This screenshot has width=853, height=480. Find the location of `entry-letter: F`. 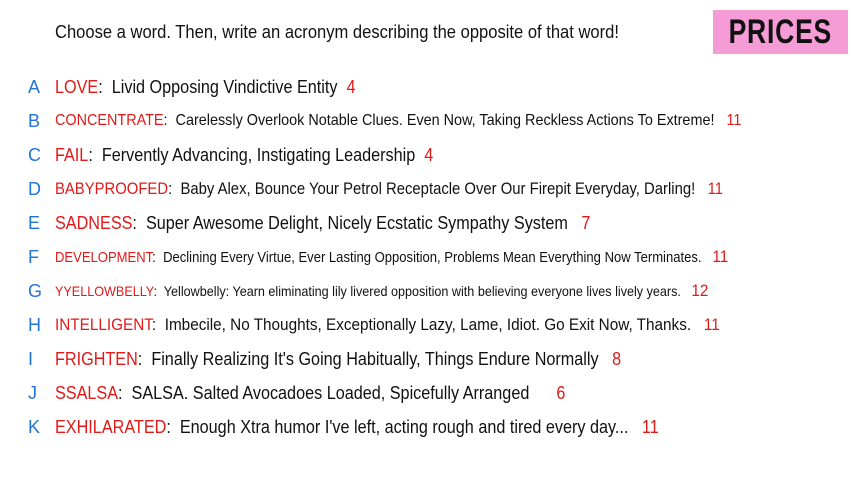

entry-letter: F is located at coordinates (33, 256).